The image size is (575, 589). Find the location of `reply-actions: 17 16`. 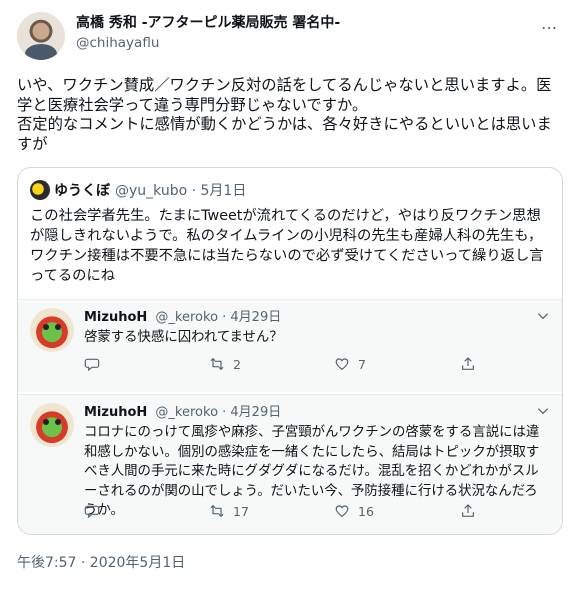

reply-actions: 17 16 is located at coordinates (289, 512).